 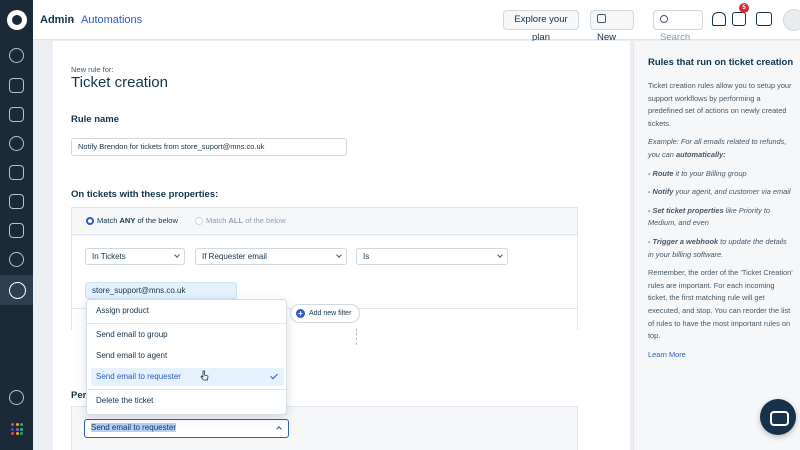 I want to click on search-input: Search, so click(x=678, y=26).